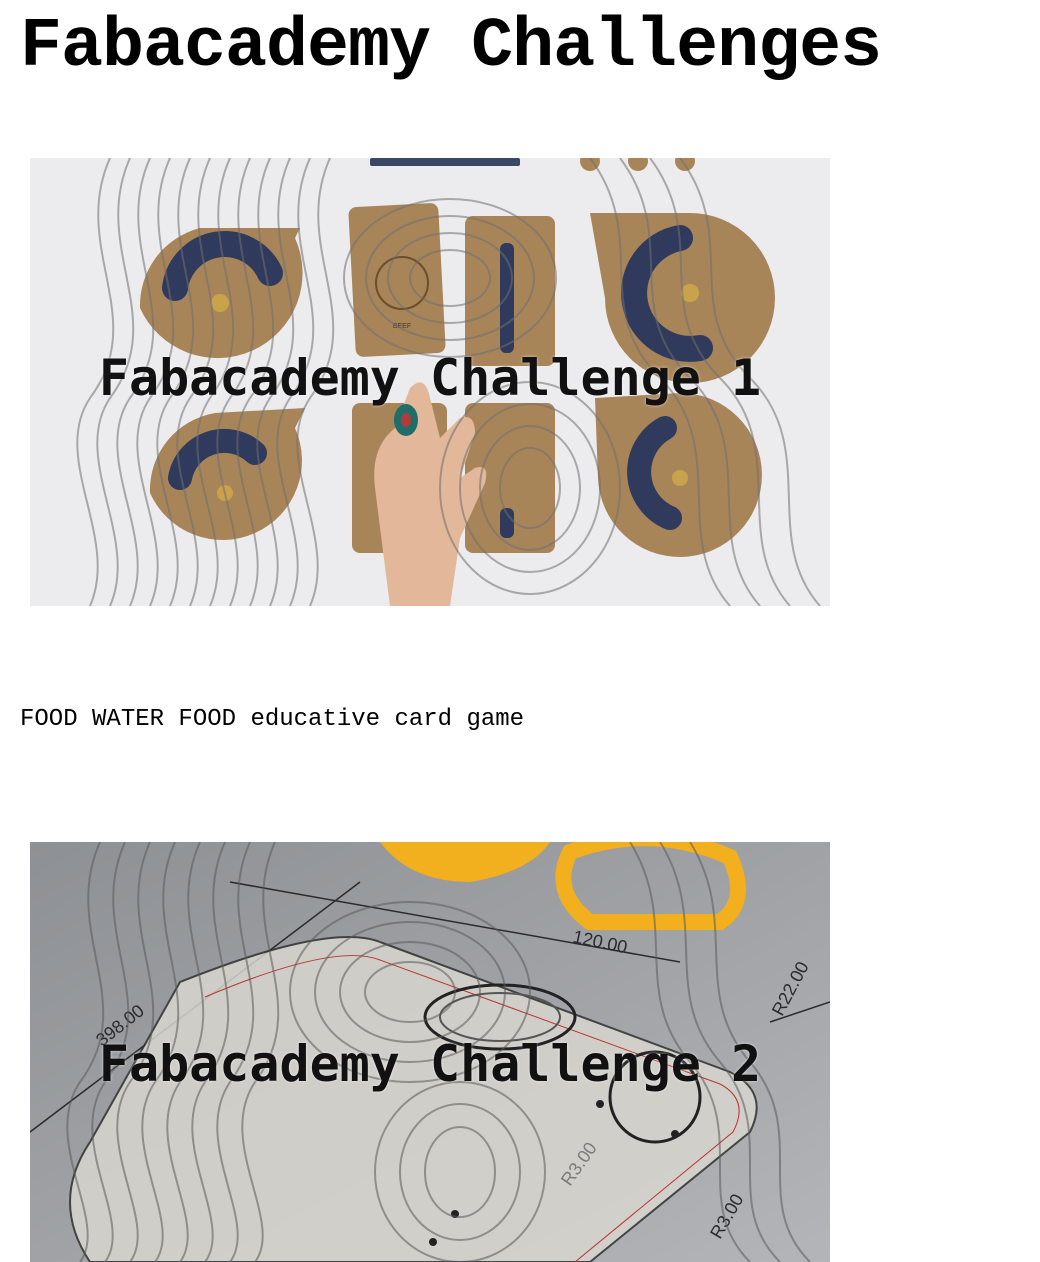 Image resolution: width=1040 pixels, height=1262 pixels. What do you see at coordinates (430, 378) in the screenshot?
I see `challenge-1-title: Fabacademy Challenge 1` at bounding box center [430, 378].